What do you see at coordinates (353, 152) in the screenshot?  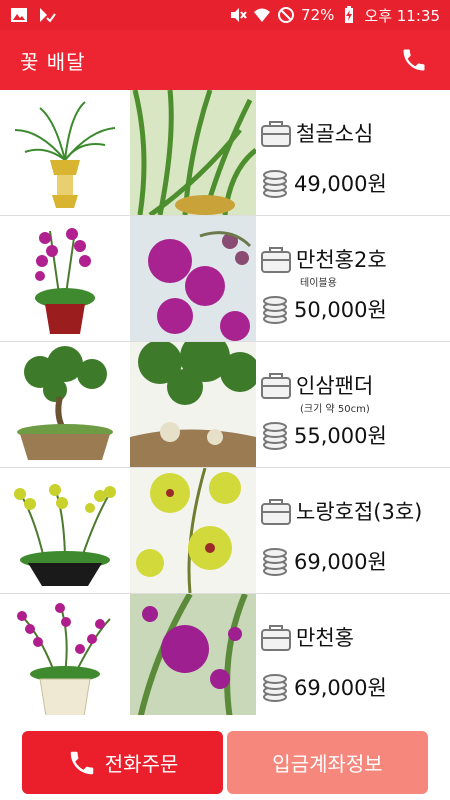 I see `product-info: 철골소심 49,000원` at bounding box center [353, 152].